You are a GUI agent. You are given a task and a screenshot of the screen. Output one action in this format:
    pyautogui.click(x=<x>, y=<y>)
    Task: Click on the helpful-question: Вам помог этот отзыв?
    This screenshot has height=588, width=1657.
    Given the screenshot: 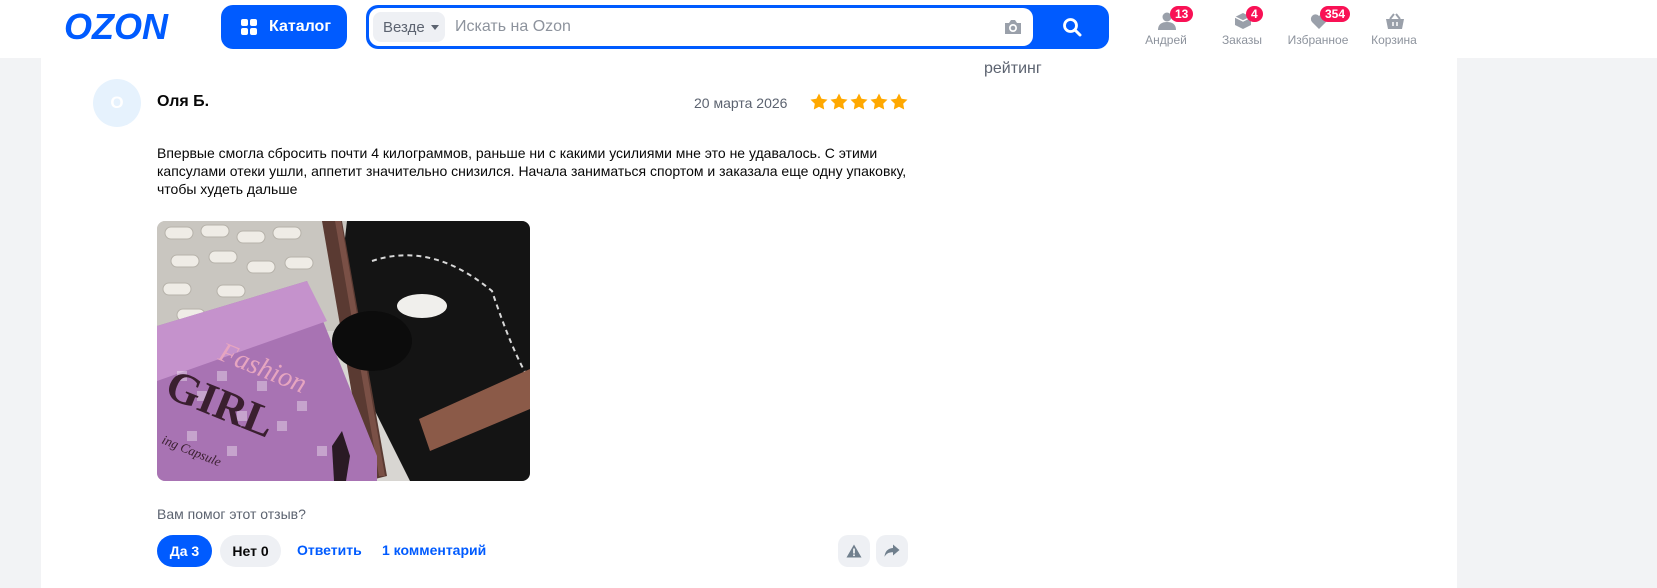 What is the action you would take?
    pyautogui.click(x=231, y=514)
    